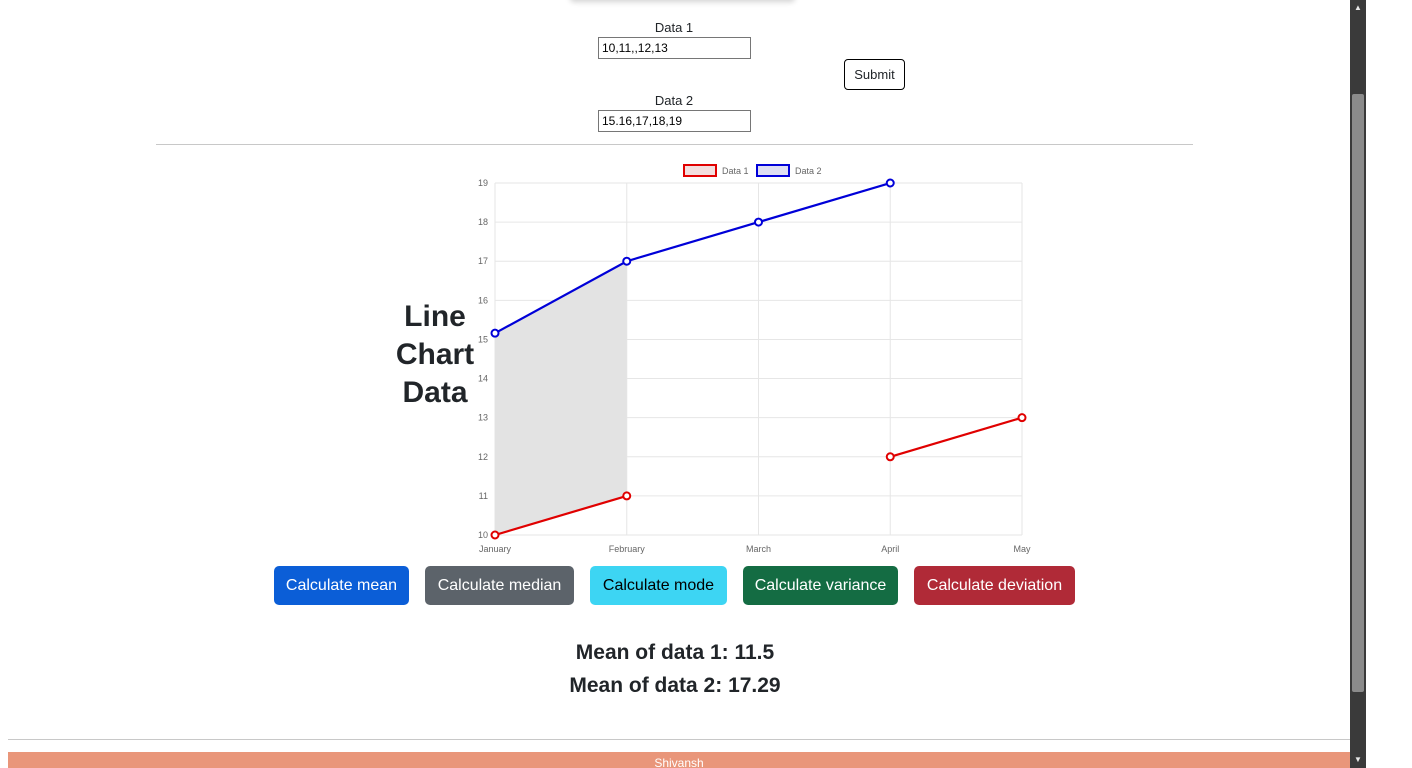  I want to click on calculate-median-button: Calculate median, so click(499, 585).